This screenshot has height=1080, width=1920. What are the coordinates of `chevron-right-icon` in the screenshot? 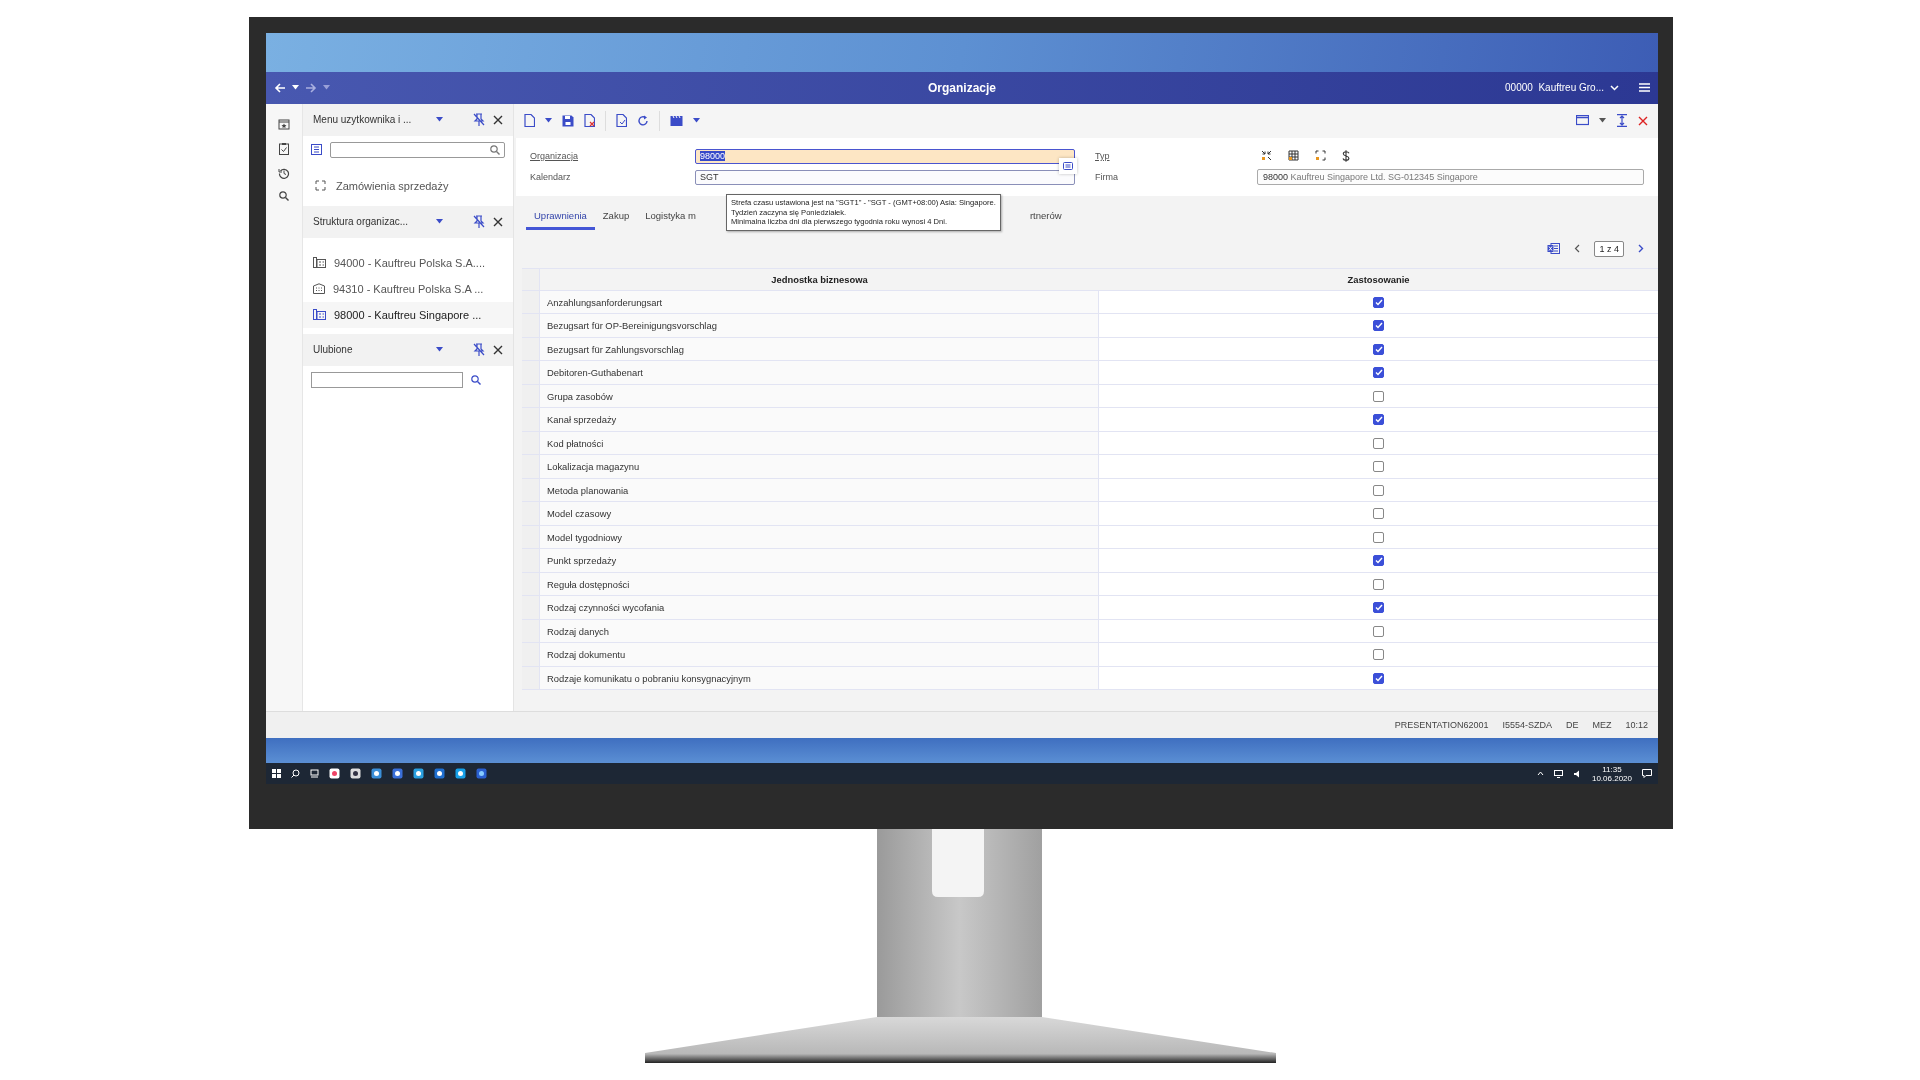 It's located at (1641, 249).